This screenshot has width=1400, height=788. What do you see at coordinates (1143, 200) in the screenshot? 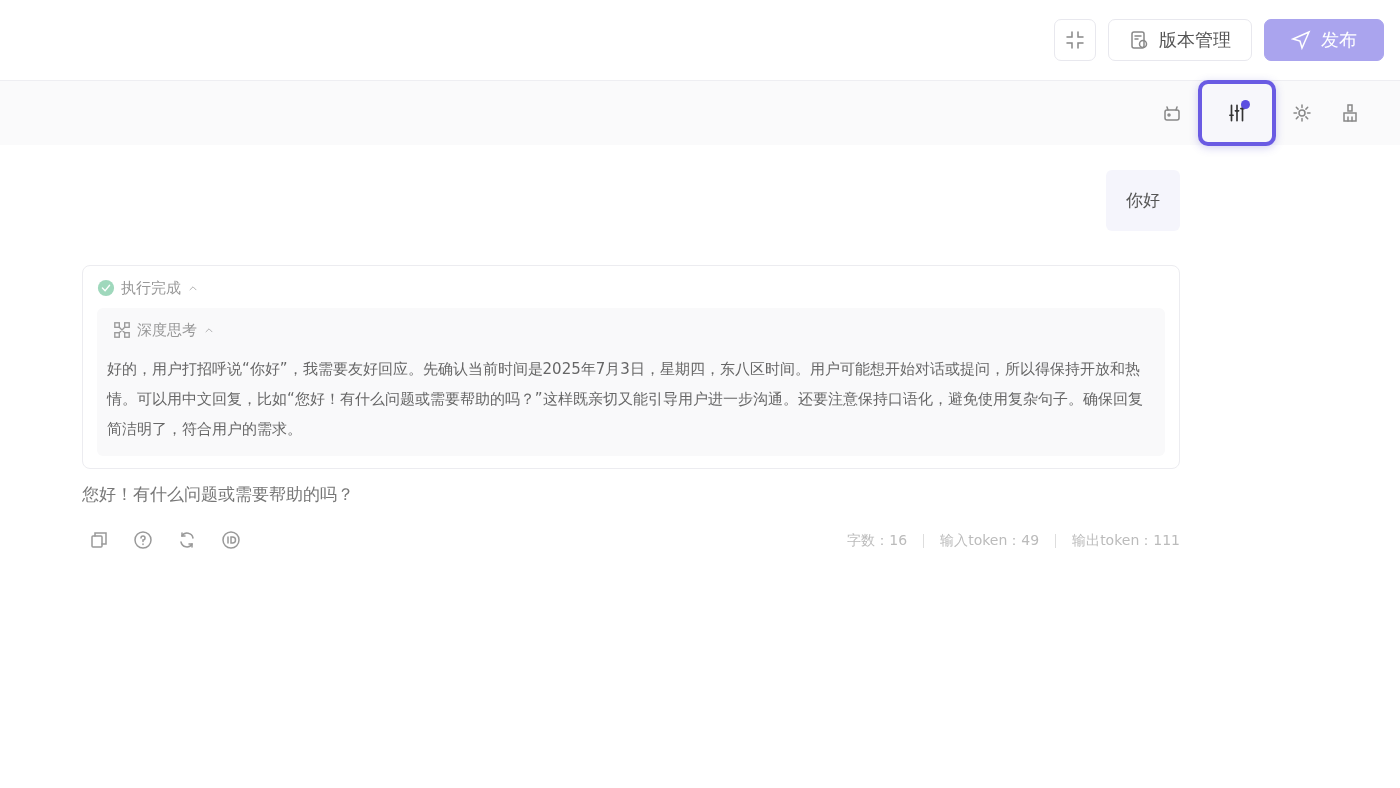
I see `user-message: 你好` at bounding box center [1143, 200].